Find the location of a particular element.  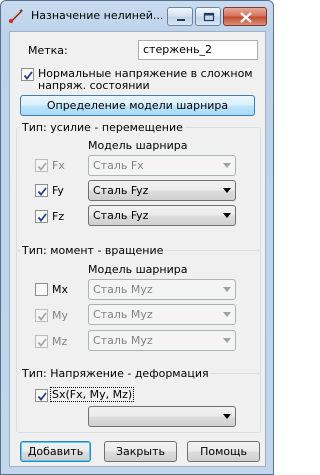

fz-checkbox is located at coordinates (41, 216).